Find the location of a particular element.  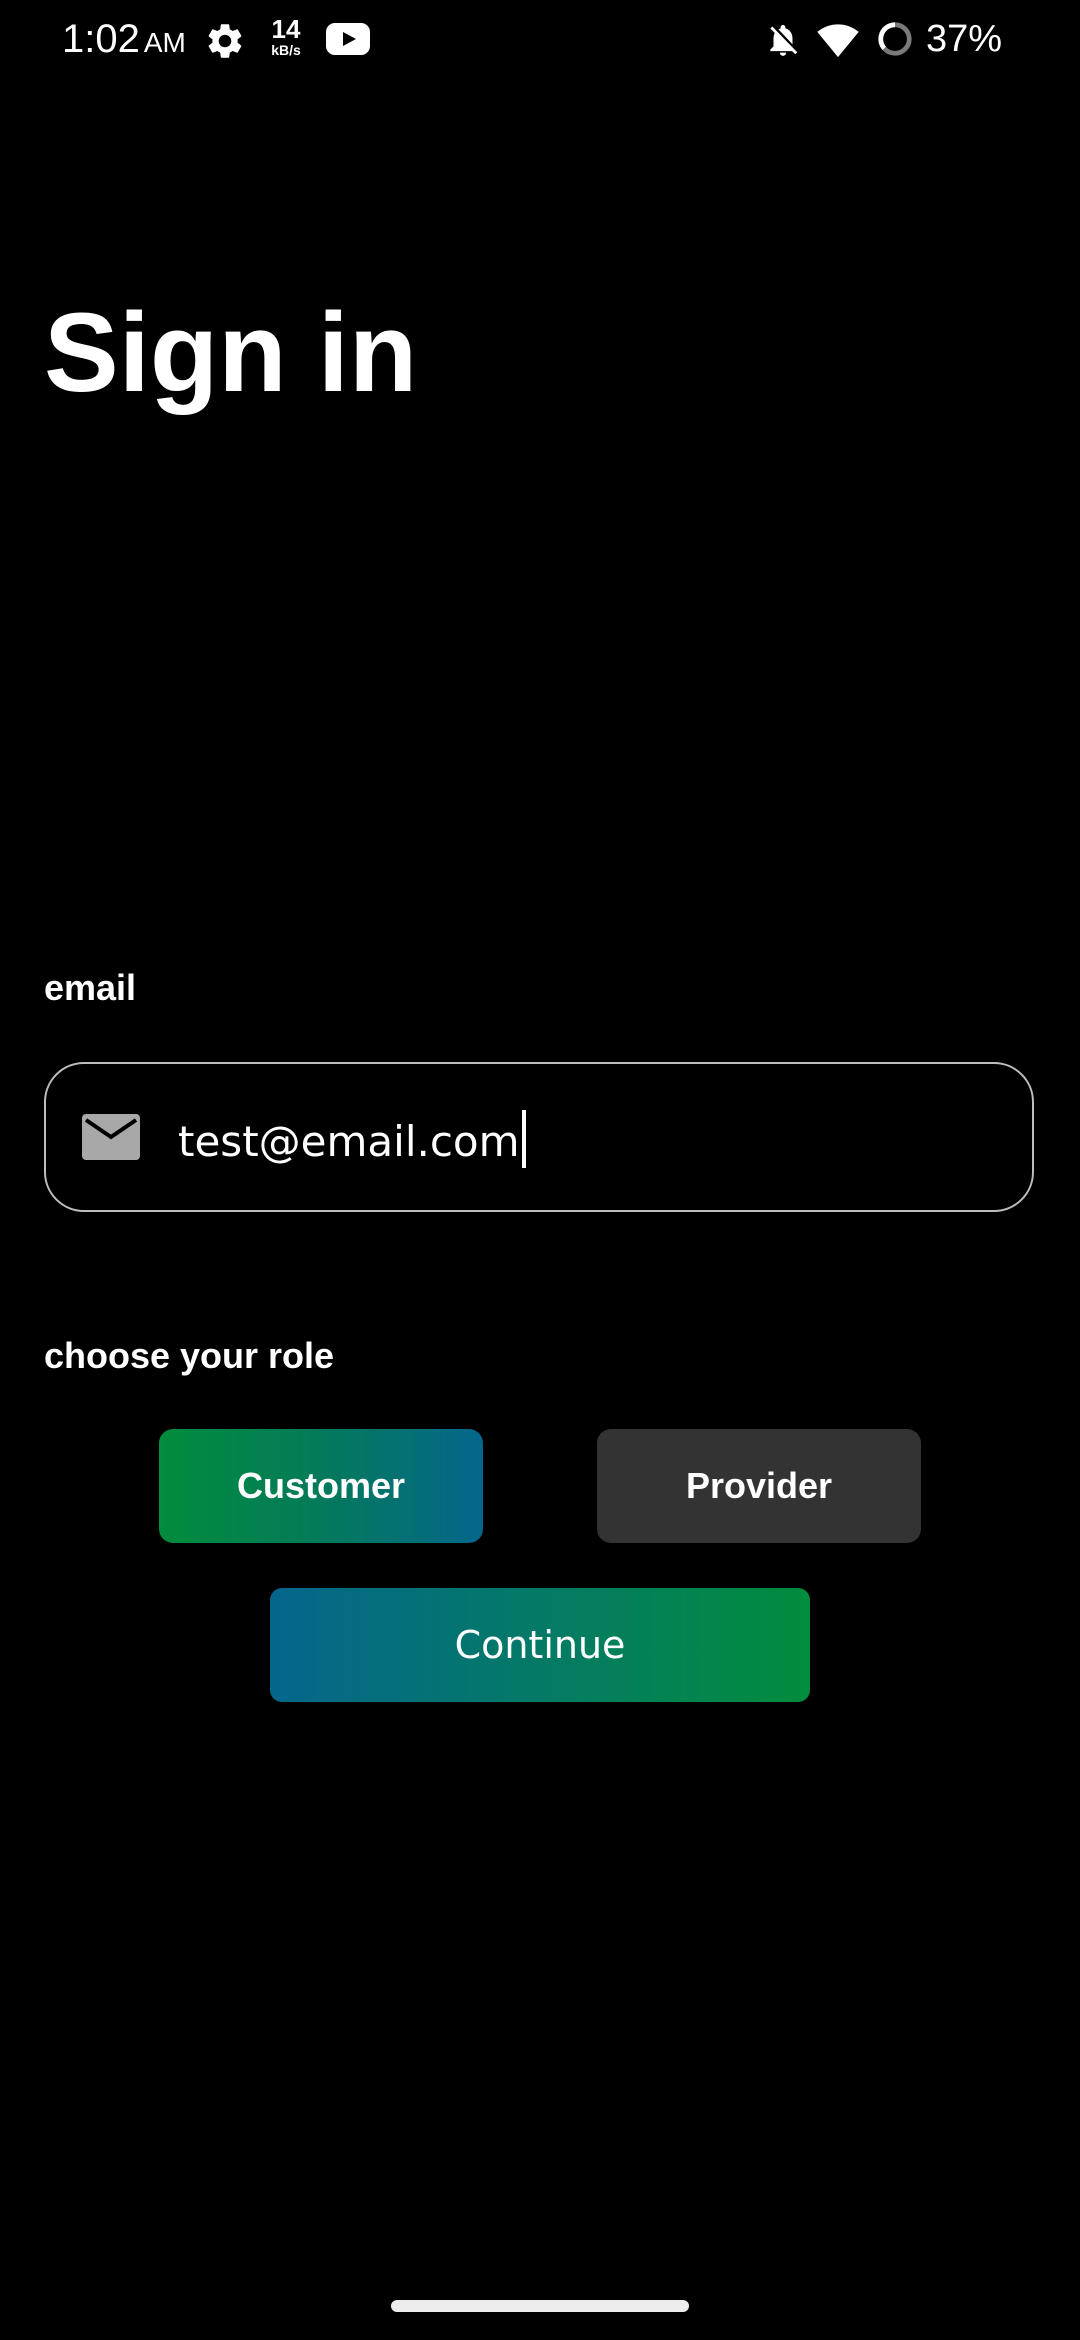

text-cursor is located at coordinates (523, 1139).